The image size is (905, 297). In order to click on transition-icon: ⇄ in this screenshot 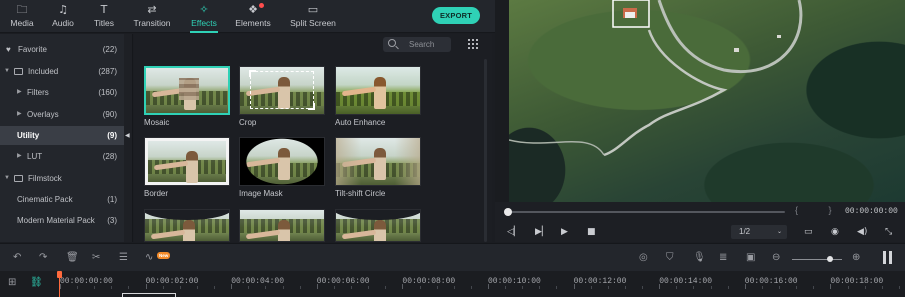, I will do `click(152, 9)`.